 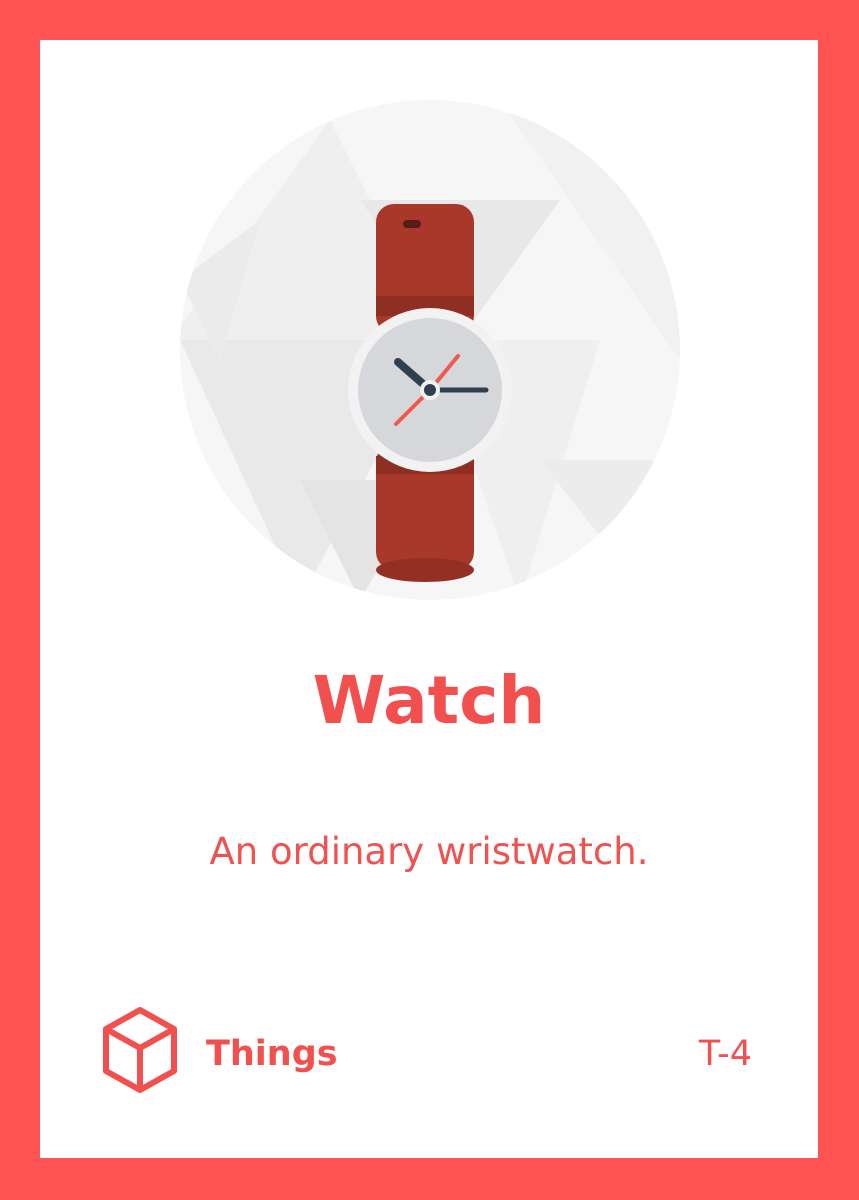 I want to click on card-title: Watch, so click(x=429, y=700).